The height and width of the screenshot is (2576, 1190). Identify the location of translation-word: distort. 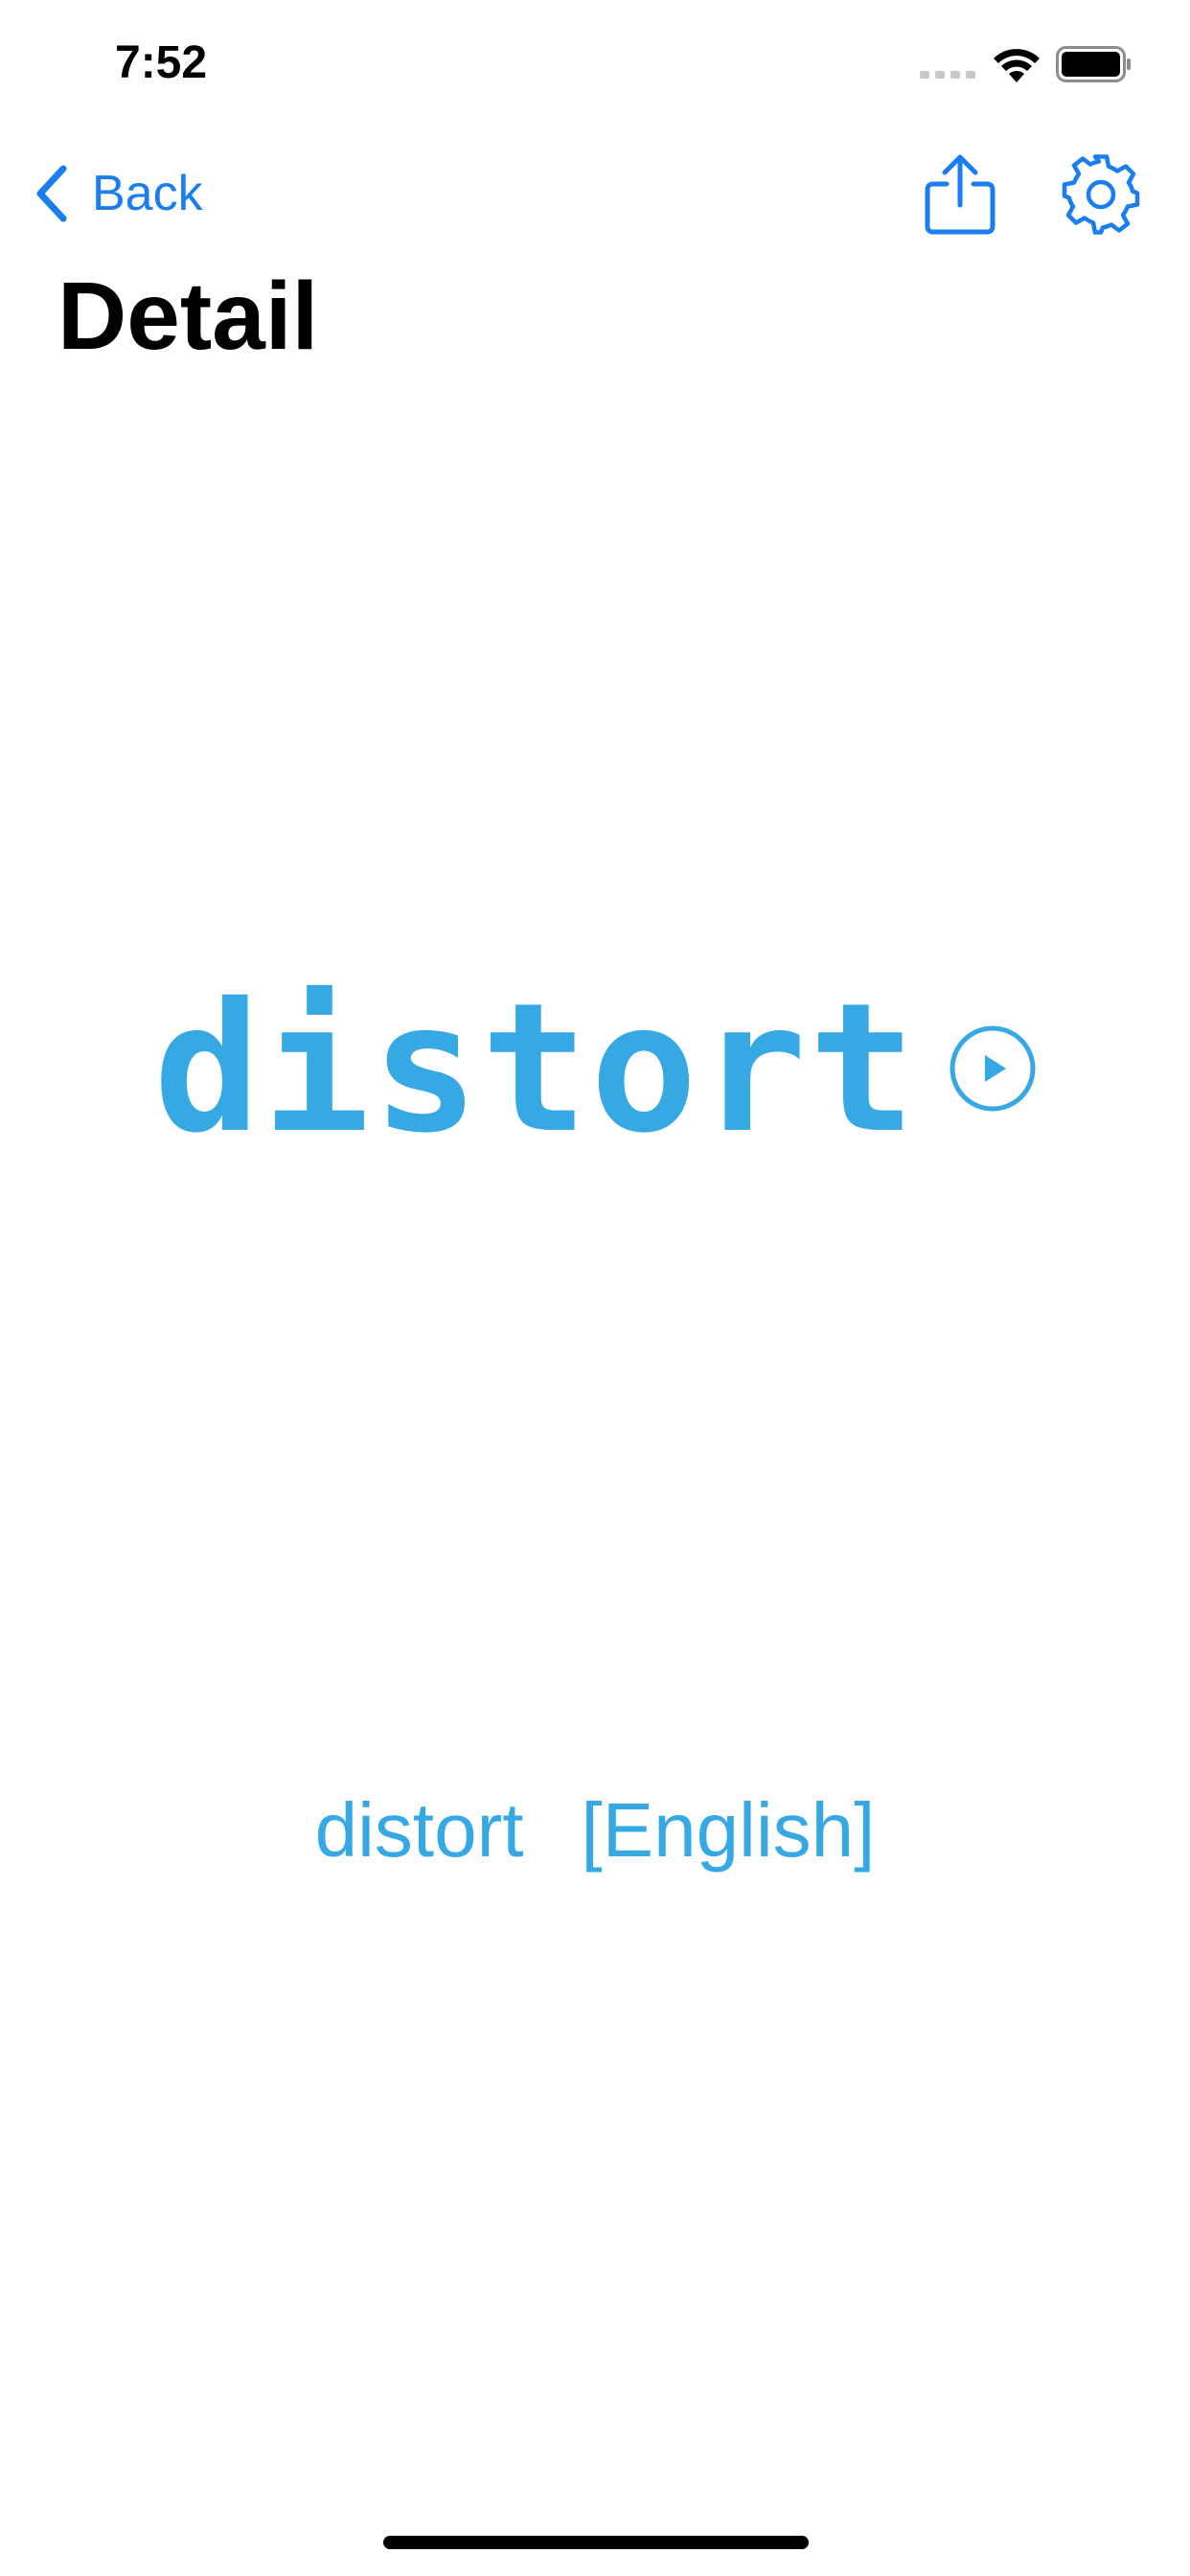
(419, 1830).